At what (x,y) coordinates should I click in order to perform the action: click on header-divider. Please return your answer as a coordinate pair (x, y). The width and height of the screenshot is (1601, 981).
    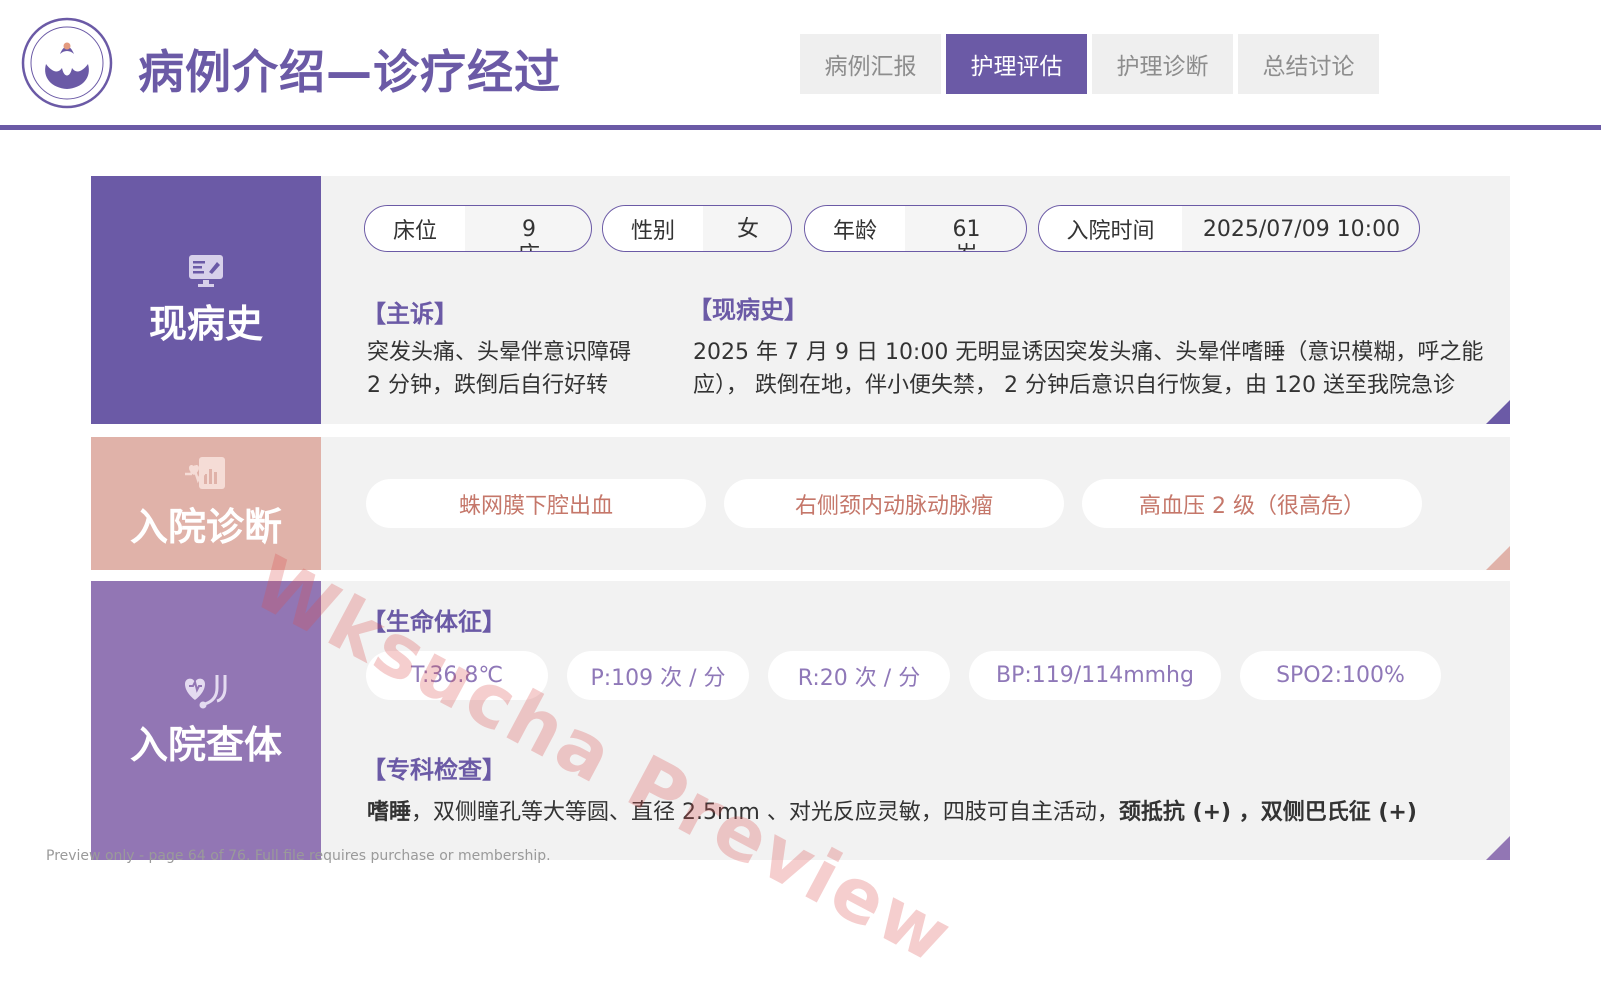
    Looking at the image, I should click on (800, 127).